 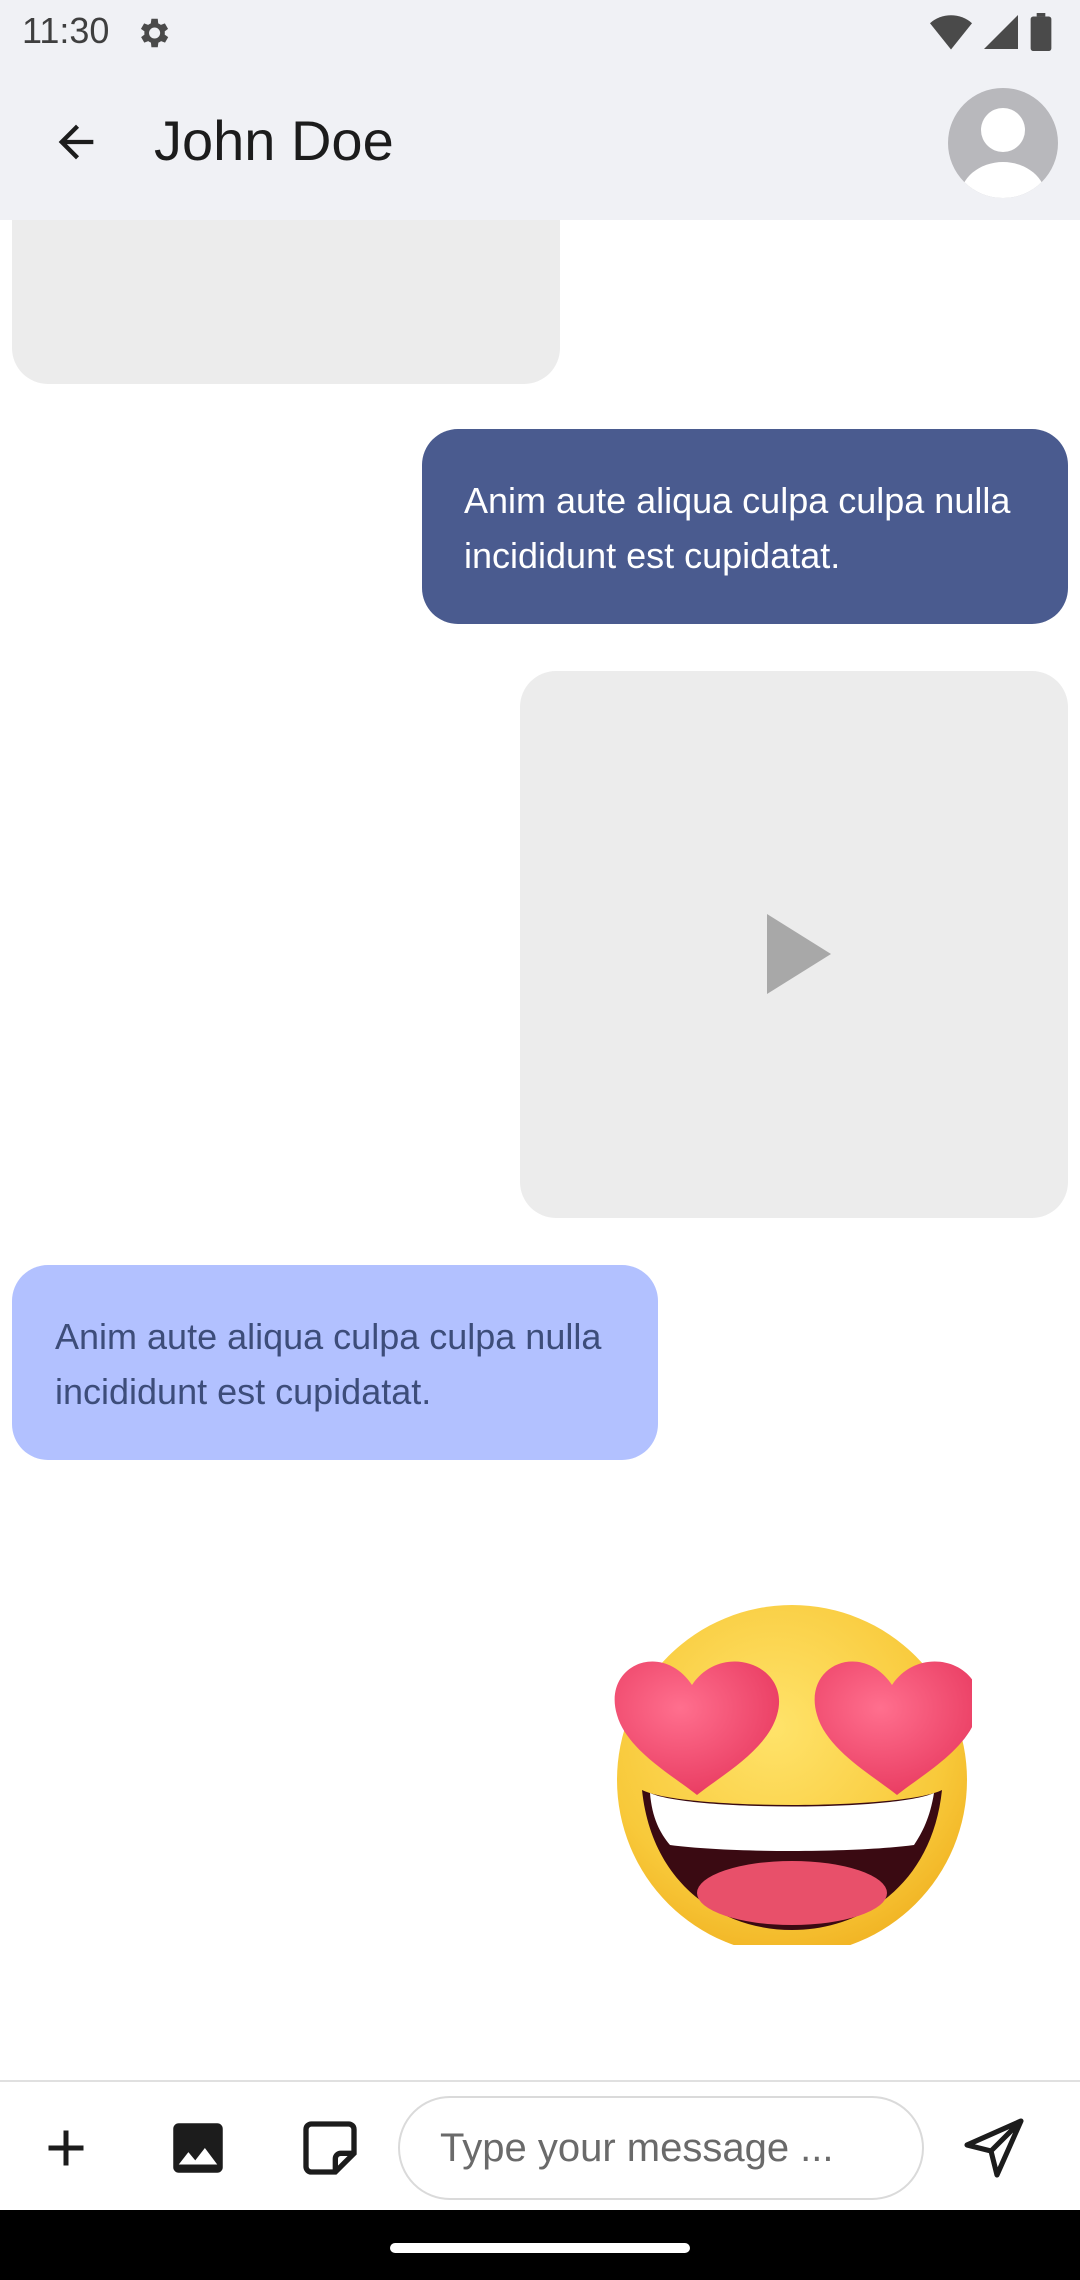 What do you see at coordinates (1001, 32) in the screenshot?
I see `signal-icon` at bounding box center [1001, 32].